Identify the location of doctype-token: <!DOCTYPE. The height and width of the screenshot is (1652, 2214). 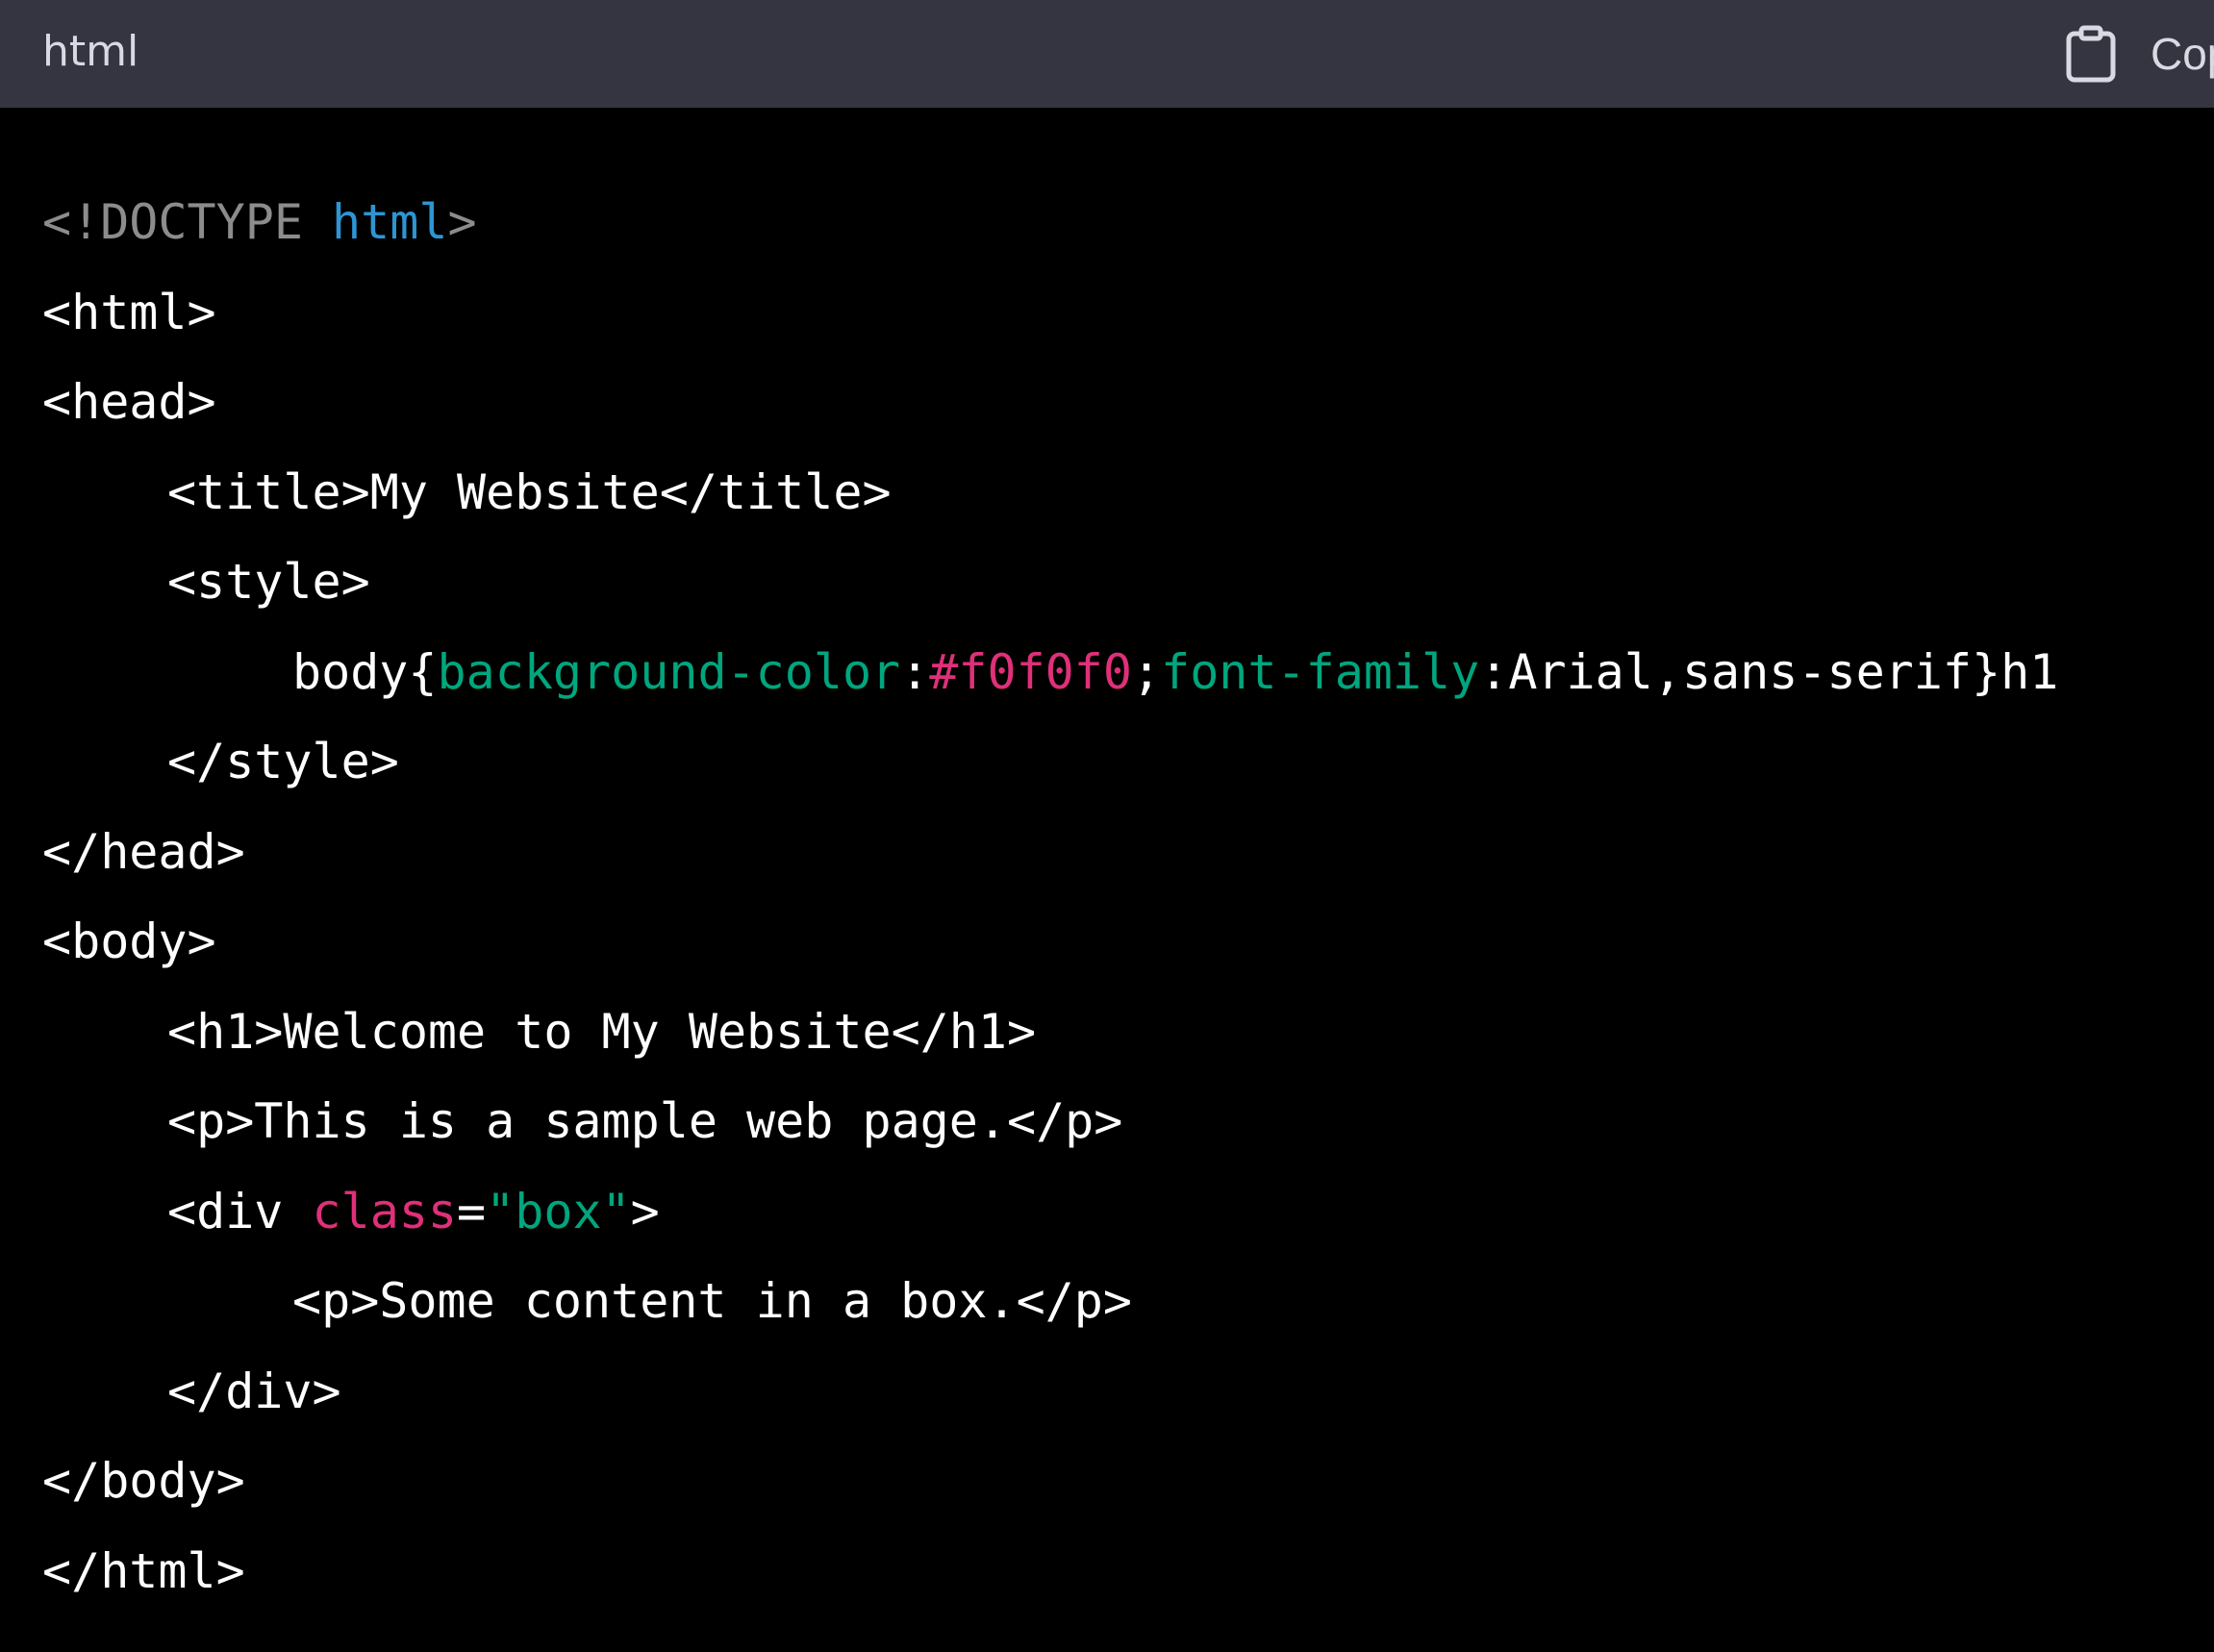
(187, 222).